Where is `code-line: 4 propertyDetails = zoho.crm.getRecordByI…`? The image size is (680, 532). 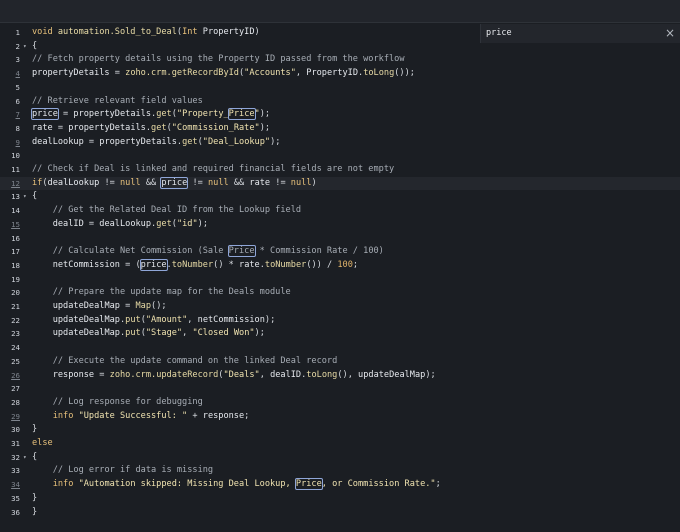
code-line: 4 propertyDetails = zoho.crm.getRecordByI… is located at coordinates (340, 74).